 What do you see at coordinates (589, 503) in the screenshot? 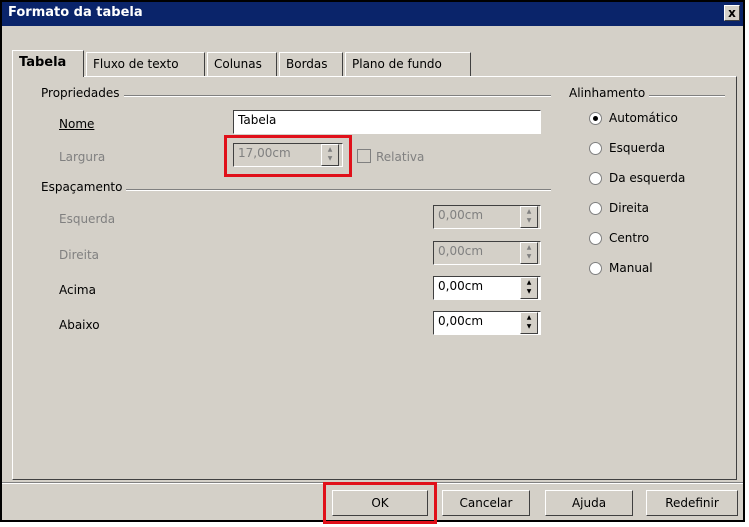
I see `help-button: Ajuda` at bounding box center [589, 503].